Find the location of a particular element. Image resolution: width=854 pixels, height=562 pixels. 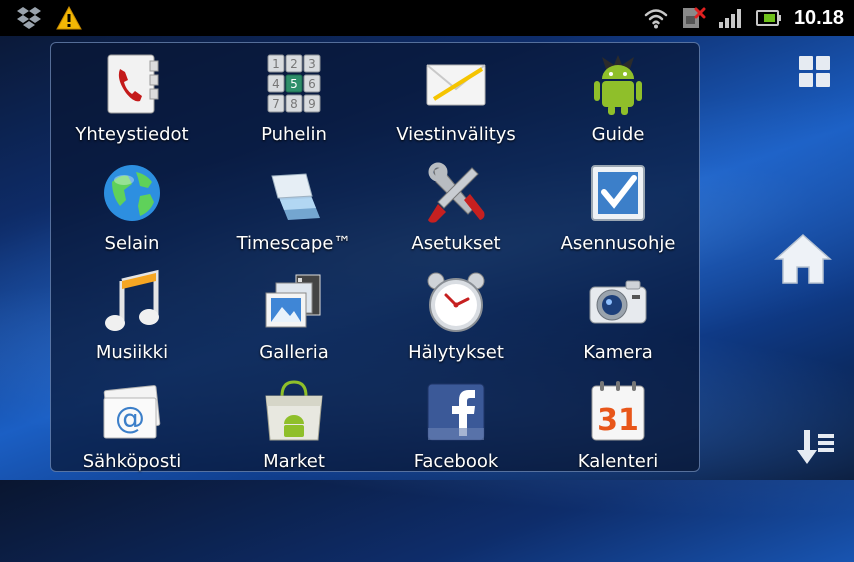

app-messaging: Viestinvälitys is located at coordinates (456, 97).